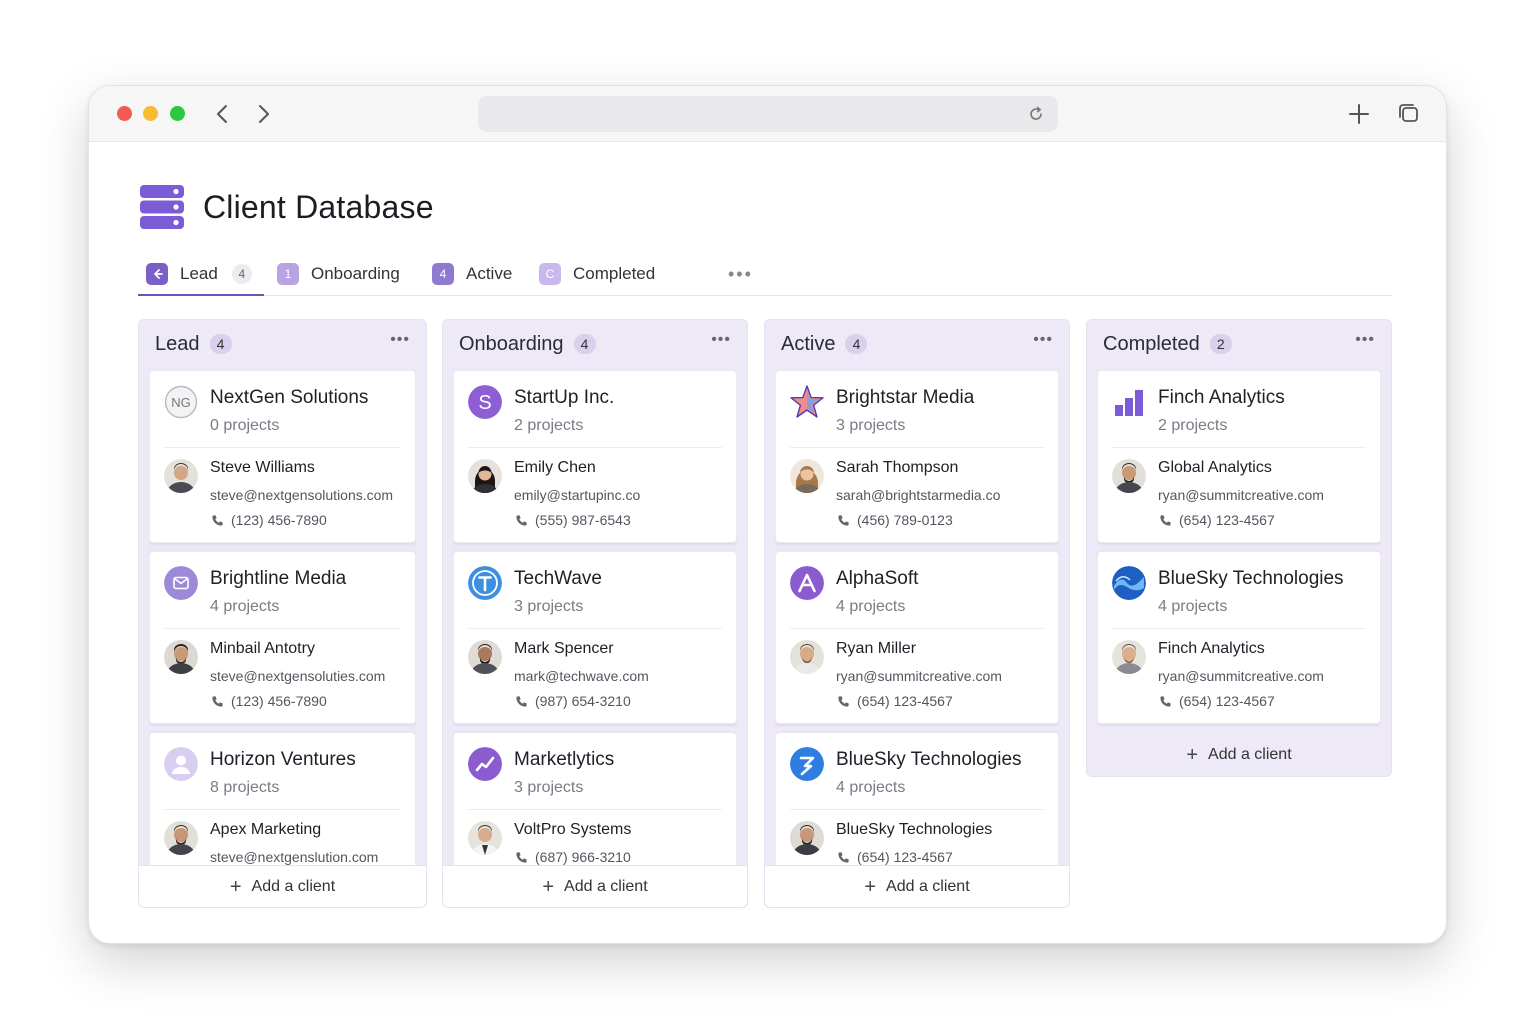 The height and width of the screenshot is (1024, 1536). I want to click on new-tab-plus-icon, so click(1359, 114).